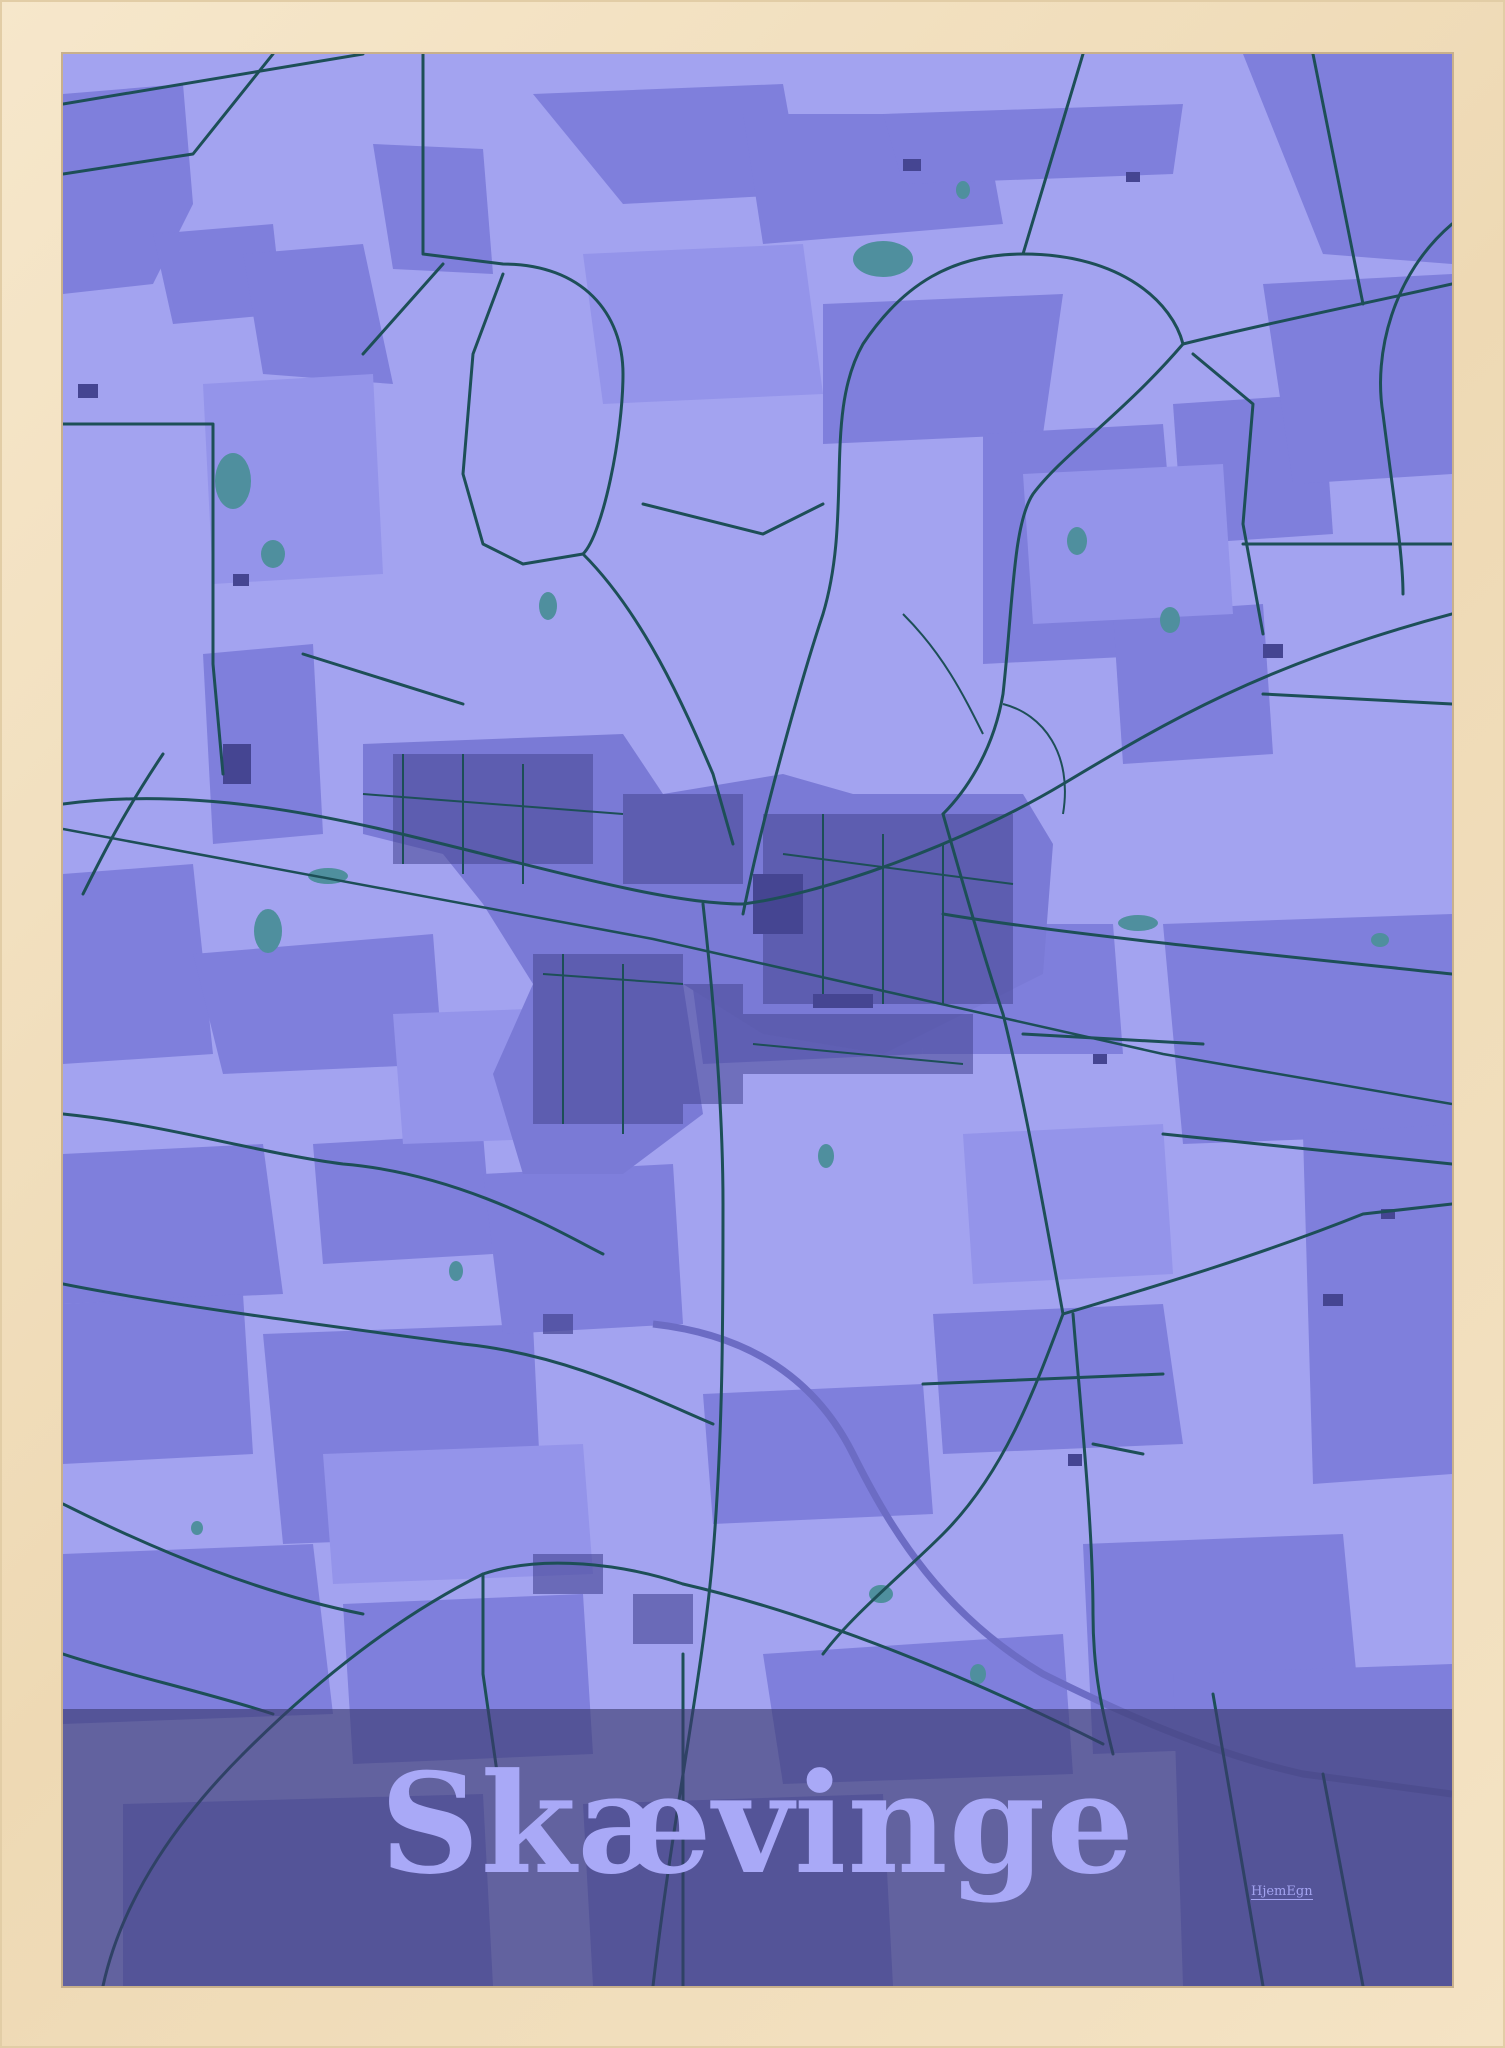 This screenshot has height=2048, width=1505. What do you see at coordinates (1282, 1892) in the screenshot?
I see `brand-logo: HjemEgn` at bounding box center [1282, 1892].